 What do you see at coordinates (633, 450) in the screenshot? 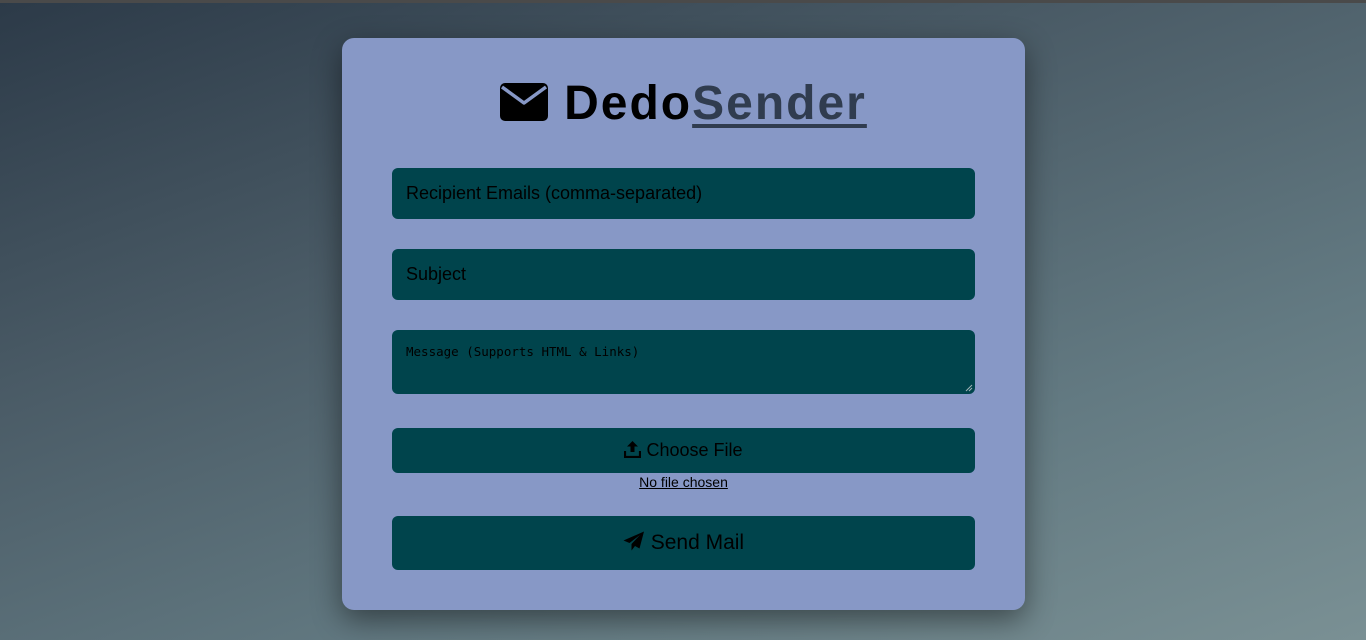
I see `upload-icon` at bounding box center [633, 450].